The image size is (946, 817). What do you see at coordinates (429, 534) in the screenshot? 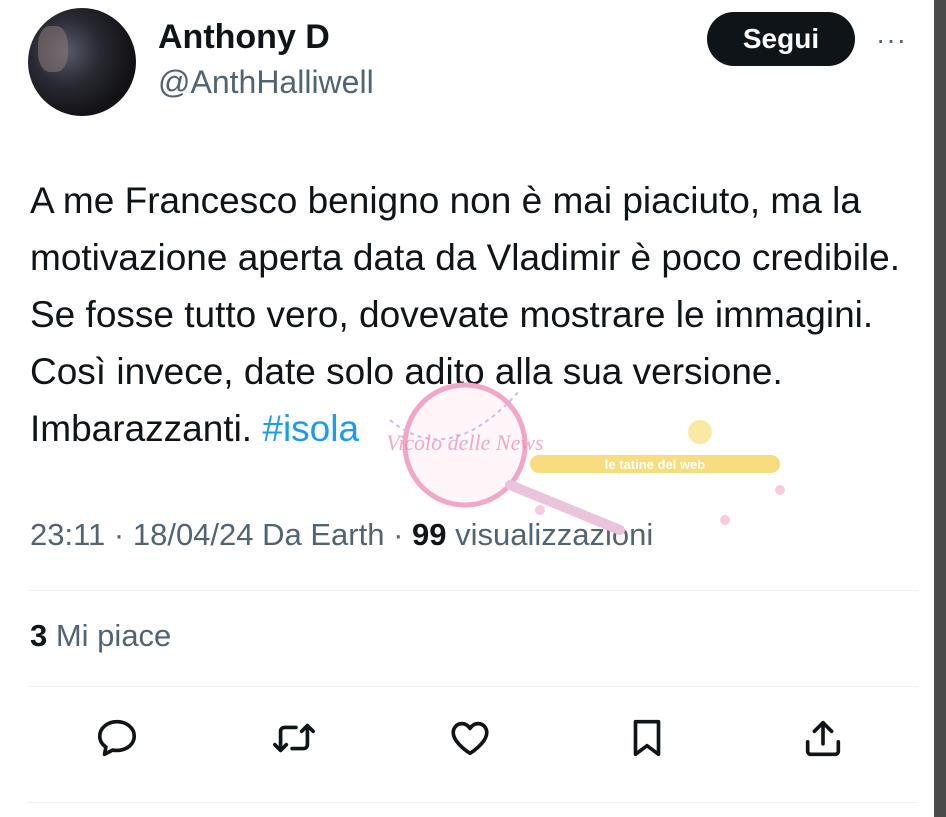
I see `views-count: 99` at bounding box center [429, 534].